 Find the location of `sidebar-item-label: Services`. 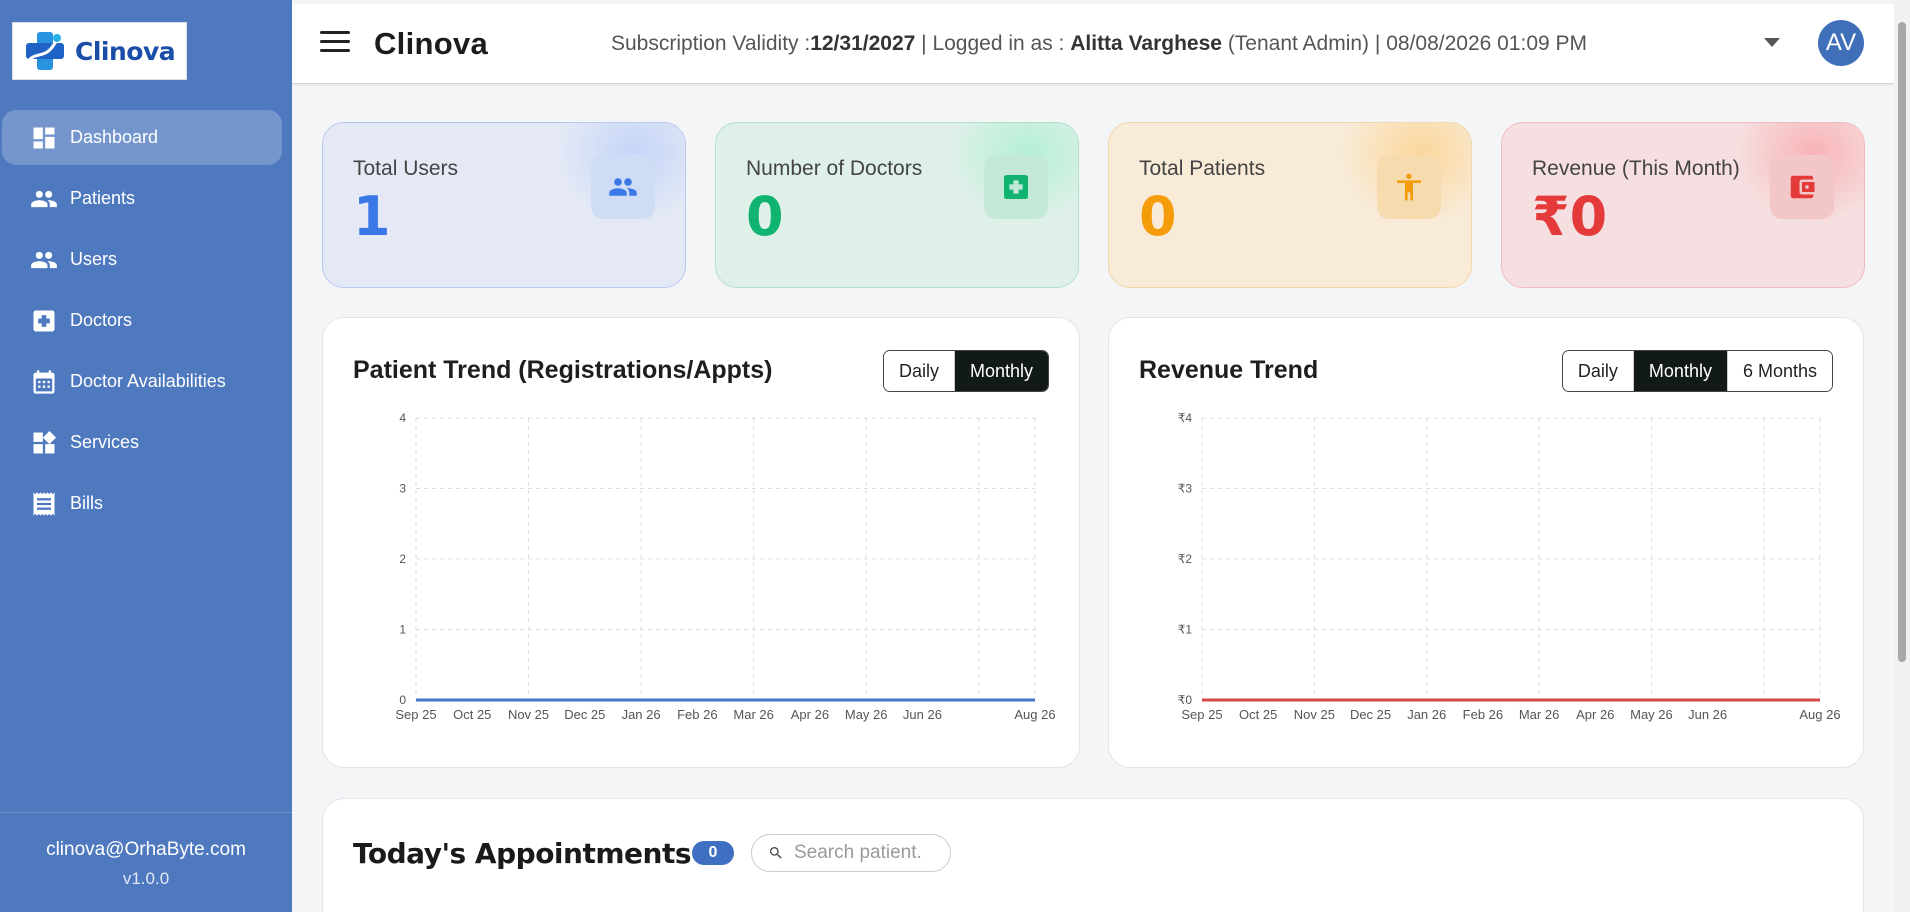

sidebar-item-label: Services is located at coordinates (105, 442).